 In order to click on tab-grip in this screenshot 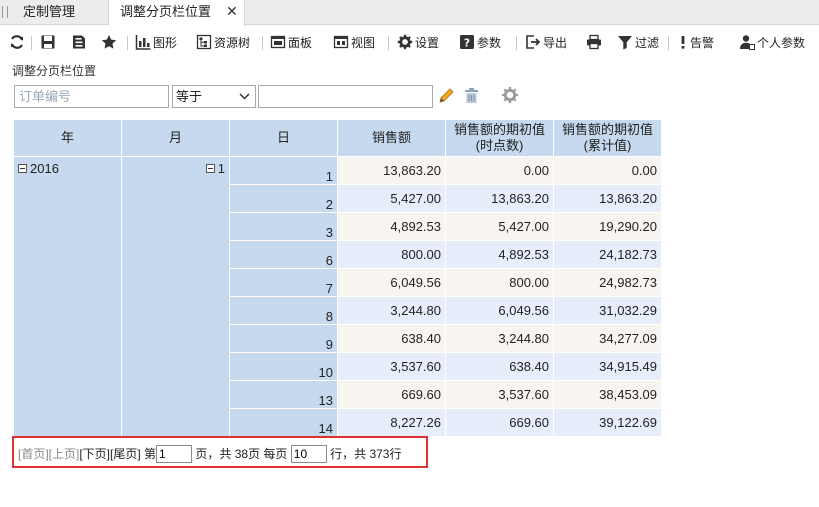, I will do `click(5, 12)`.